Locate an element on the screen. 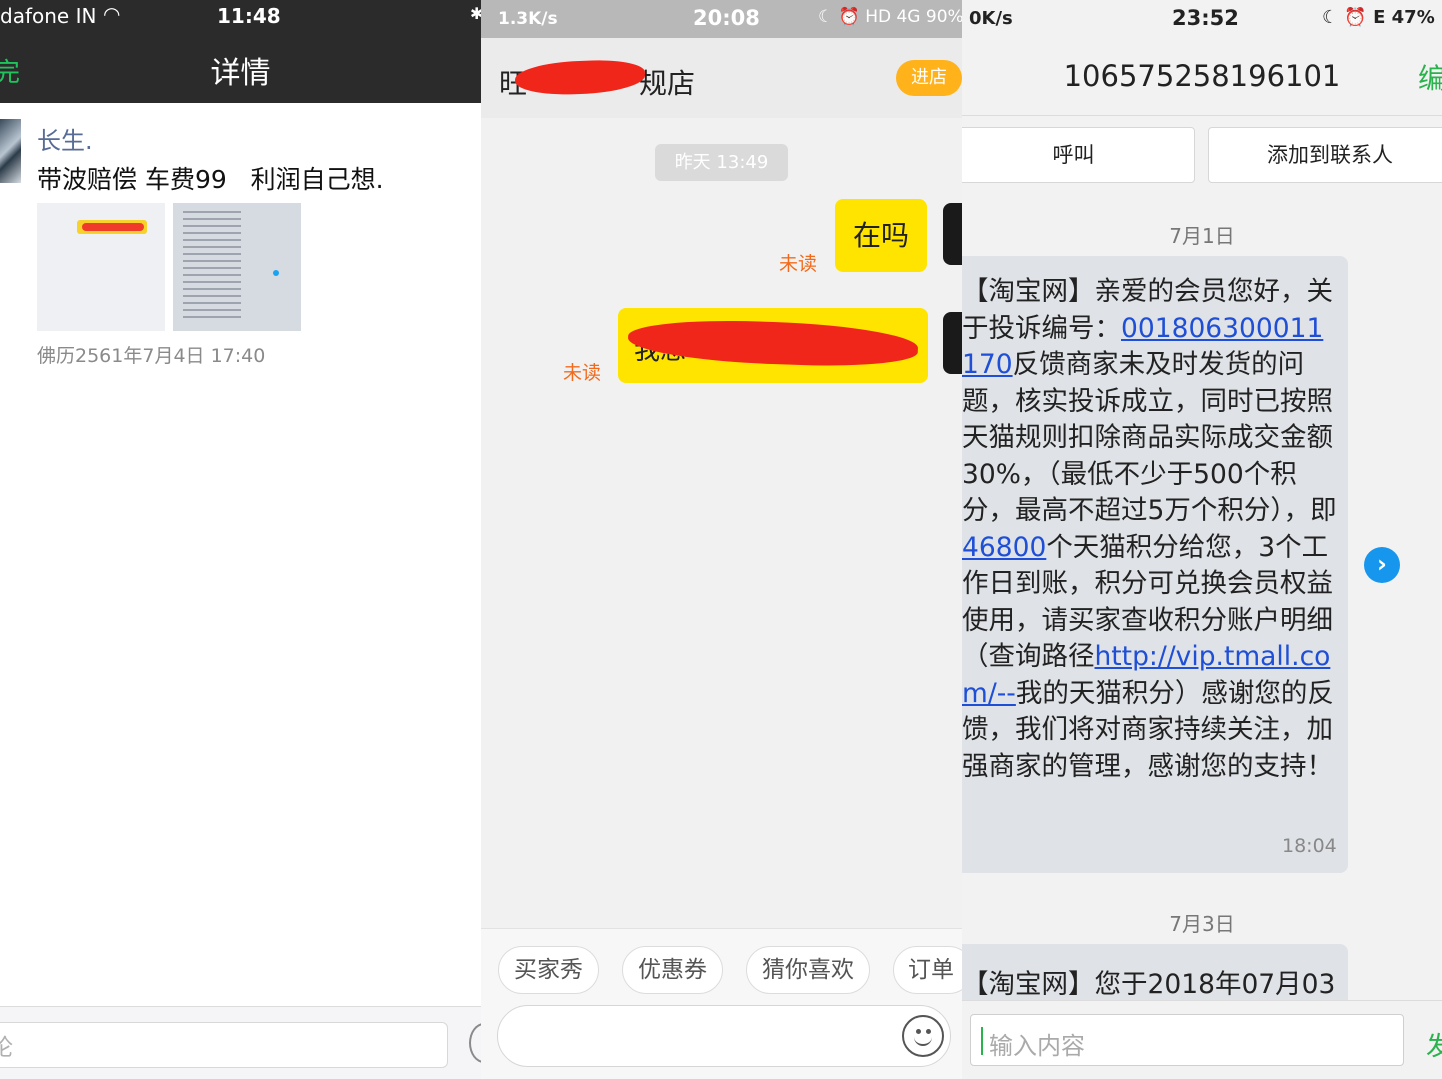 This screenshot has height=1079, width=1442. status-indicators: ☾ ⏰ HD 4G 90% is located at coordinates (890, 17).